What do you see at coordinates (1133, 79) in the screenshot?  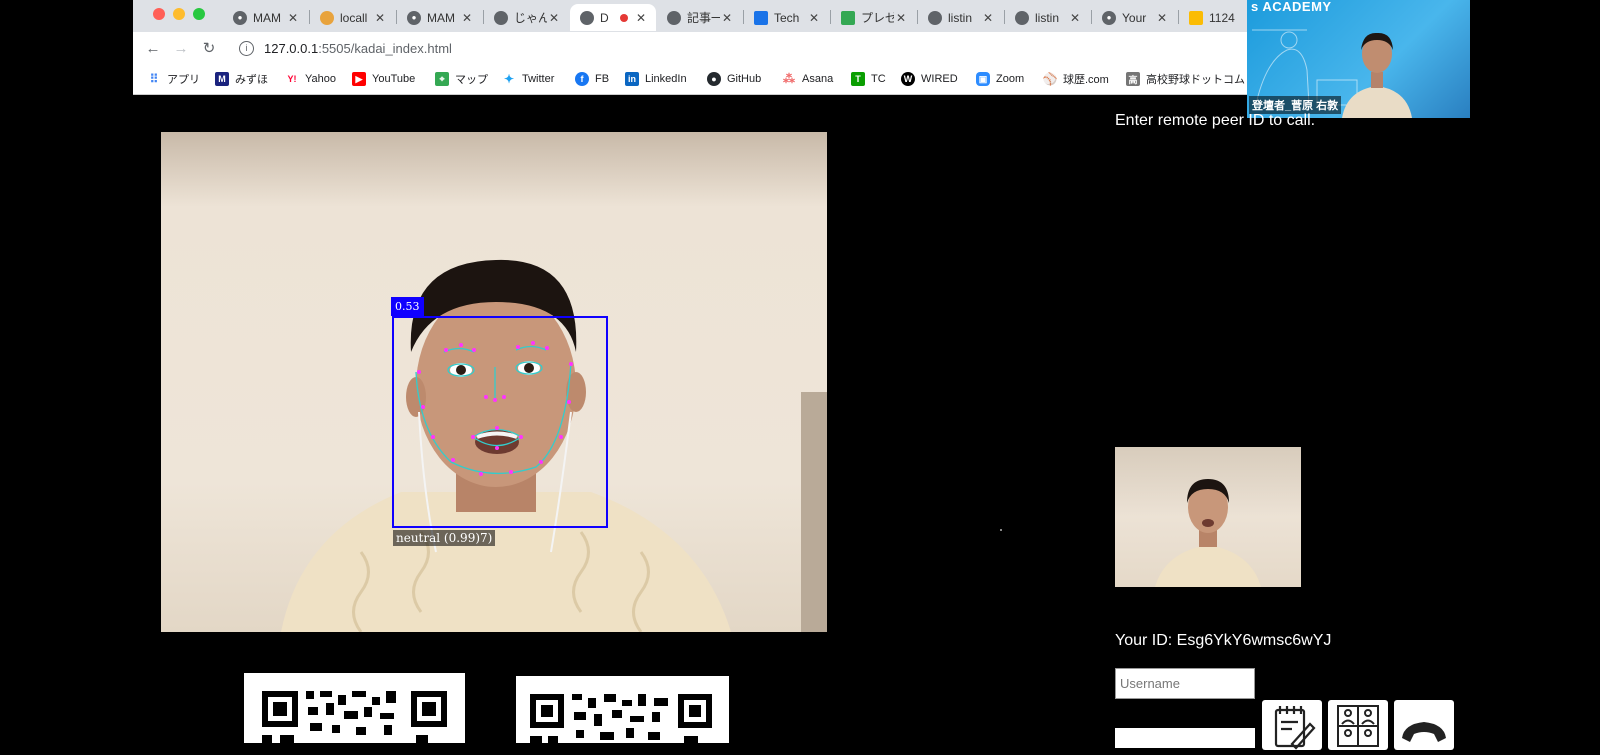 I see `hs-baseball-icon: 高` at bounding box center [1133, 79].